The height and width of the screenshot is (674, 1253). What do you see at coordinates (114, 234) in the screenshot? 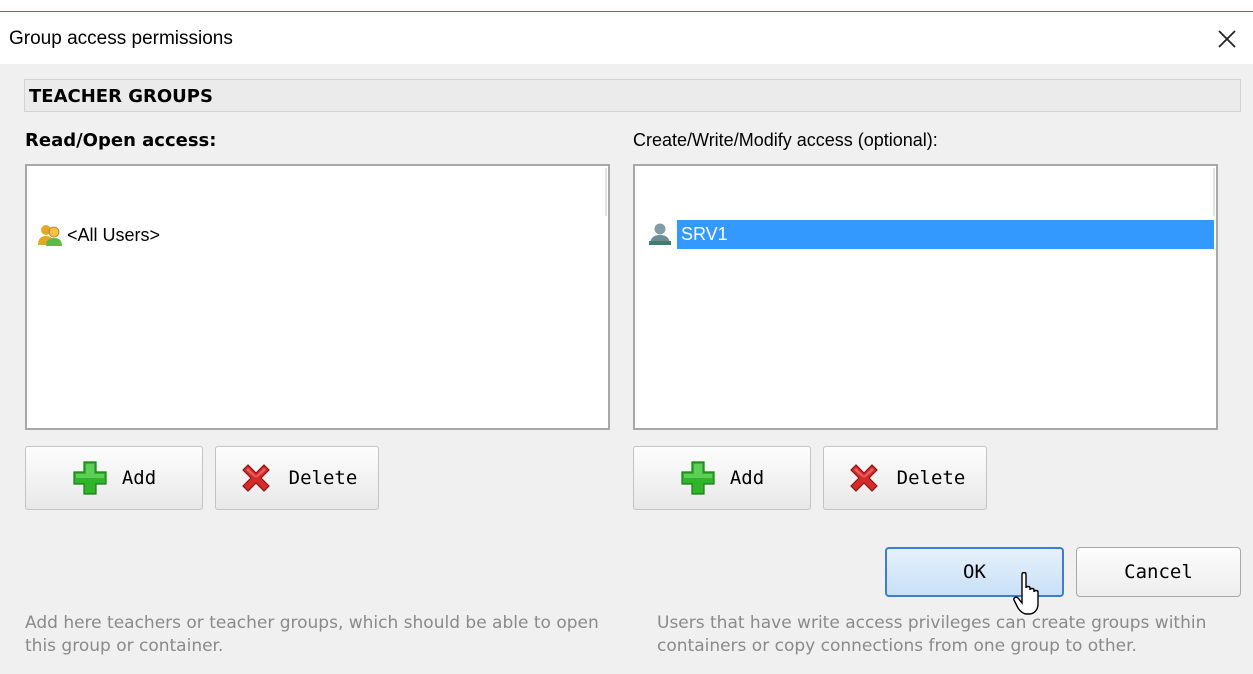
I see `list-item-label: <All Users>` at bounding box center [114, 234].